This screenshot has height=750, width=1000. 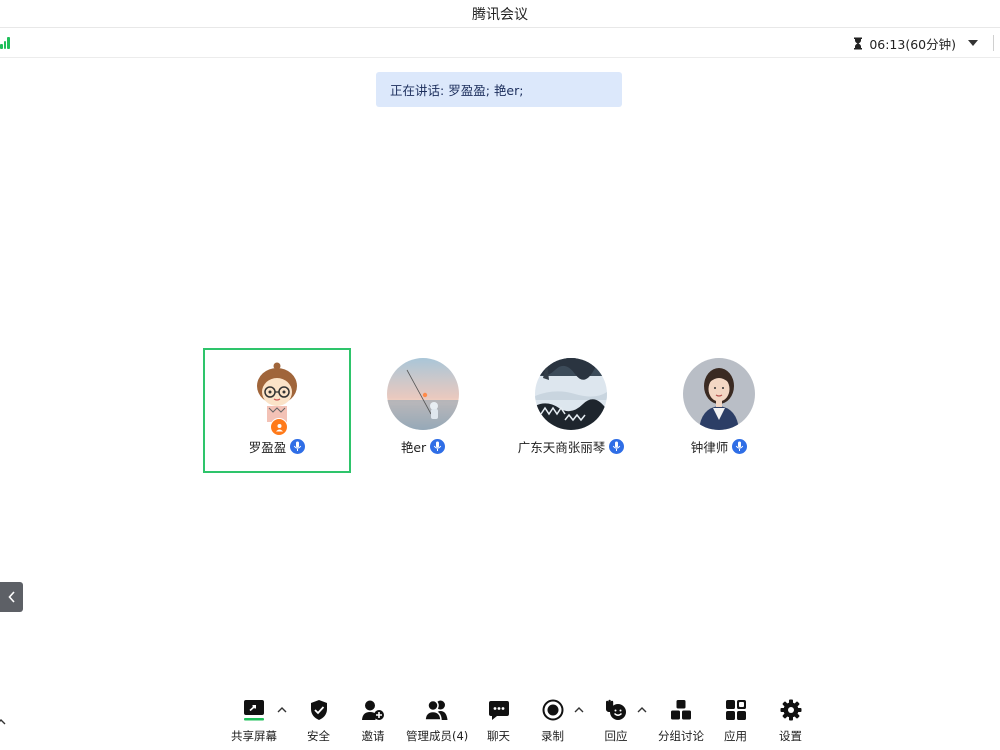 I want to click on participant-name-row: 艳er, so click(x=423, y=446).